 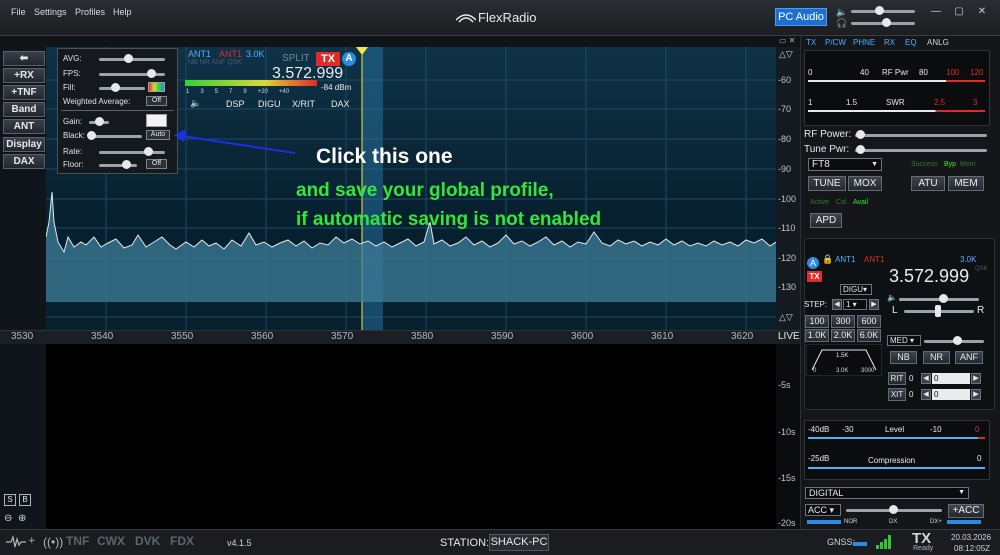 I want to click on tab-phne: PHNE, so click(x=864, y=43).